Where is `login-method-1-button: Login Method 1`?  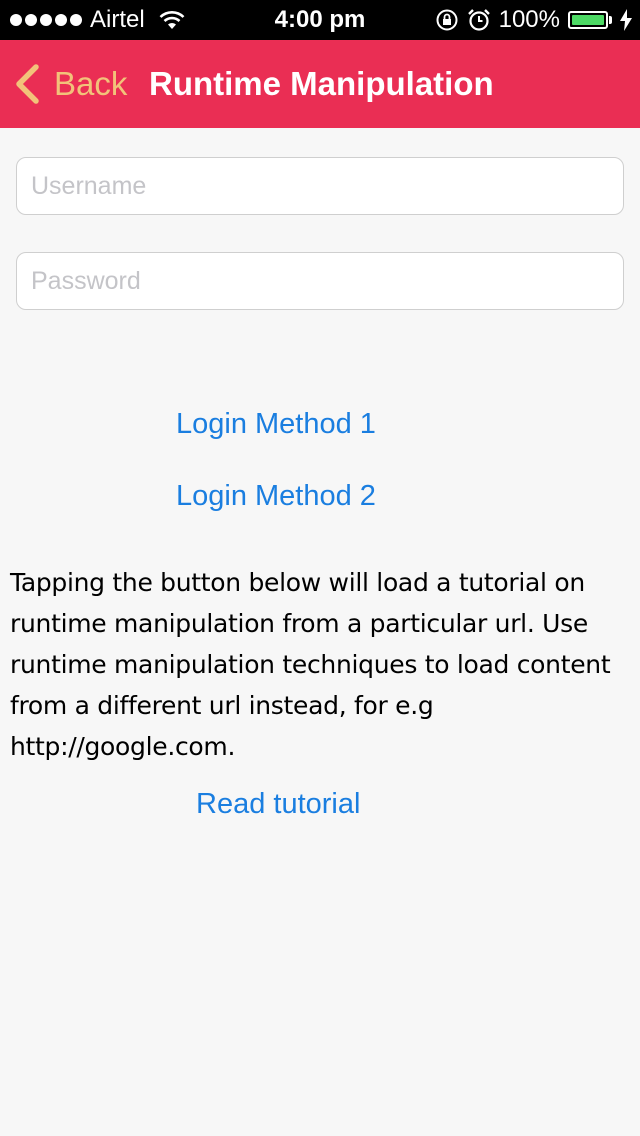
login-method-1-button: Login Method 1 is located at coordinates (276, 424).